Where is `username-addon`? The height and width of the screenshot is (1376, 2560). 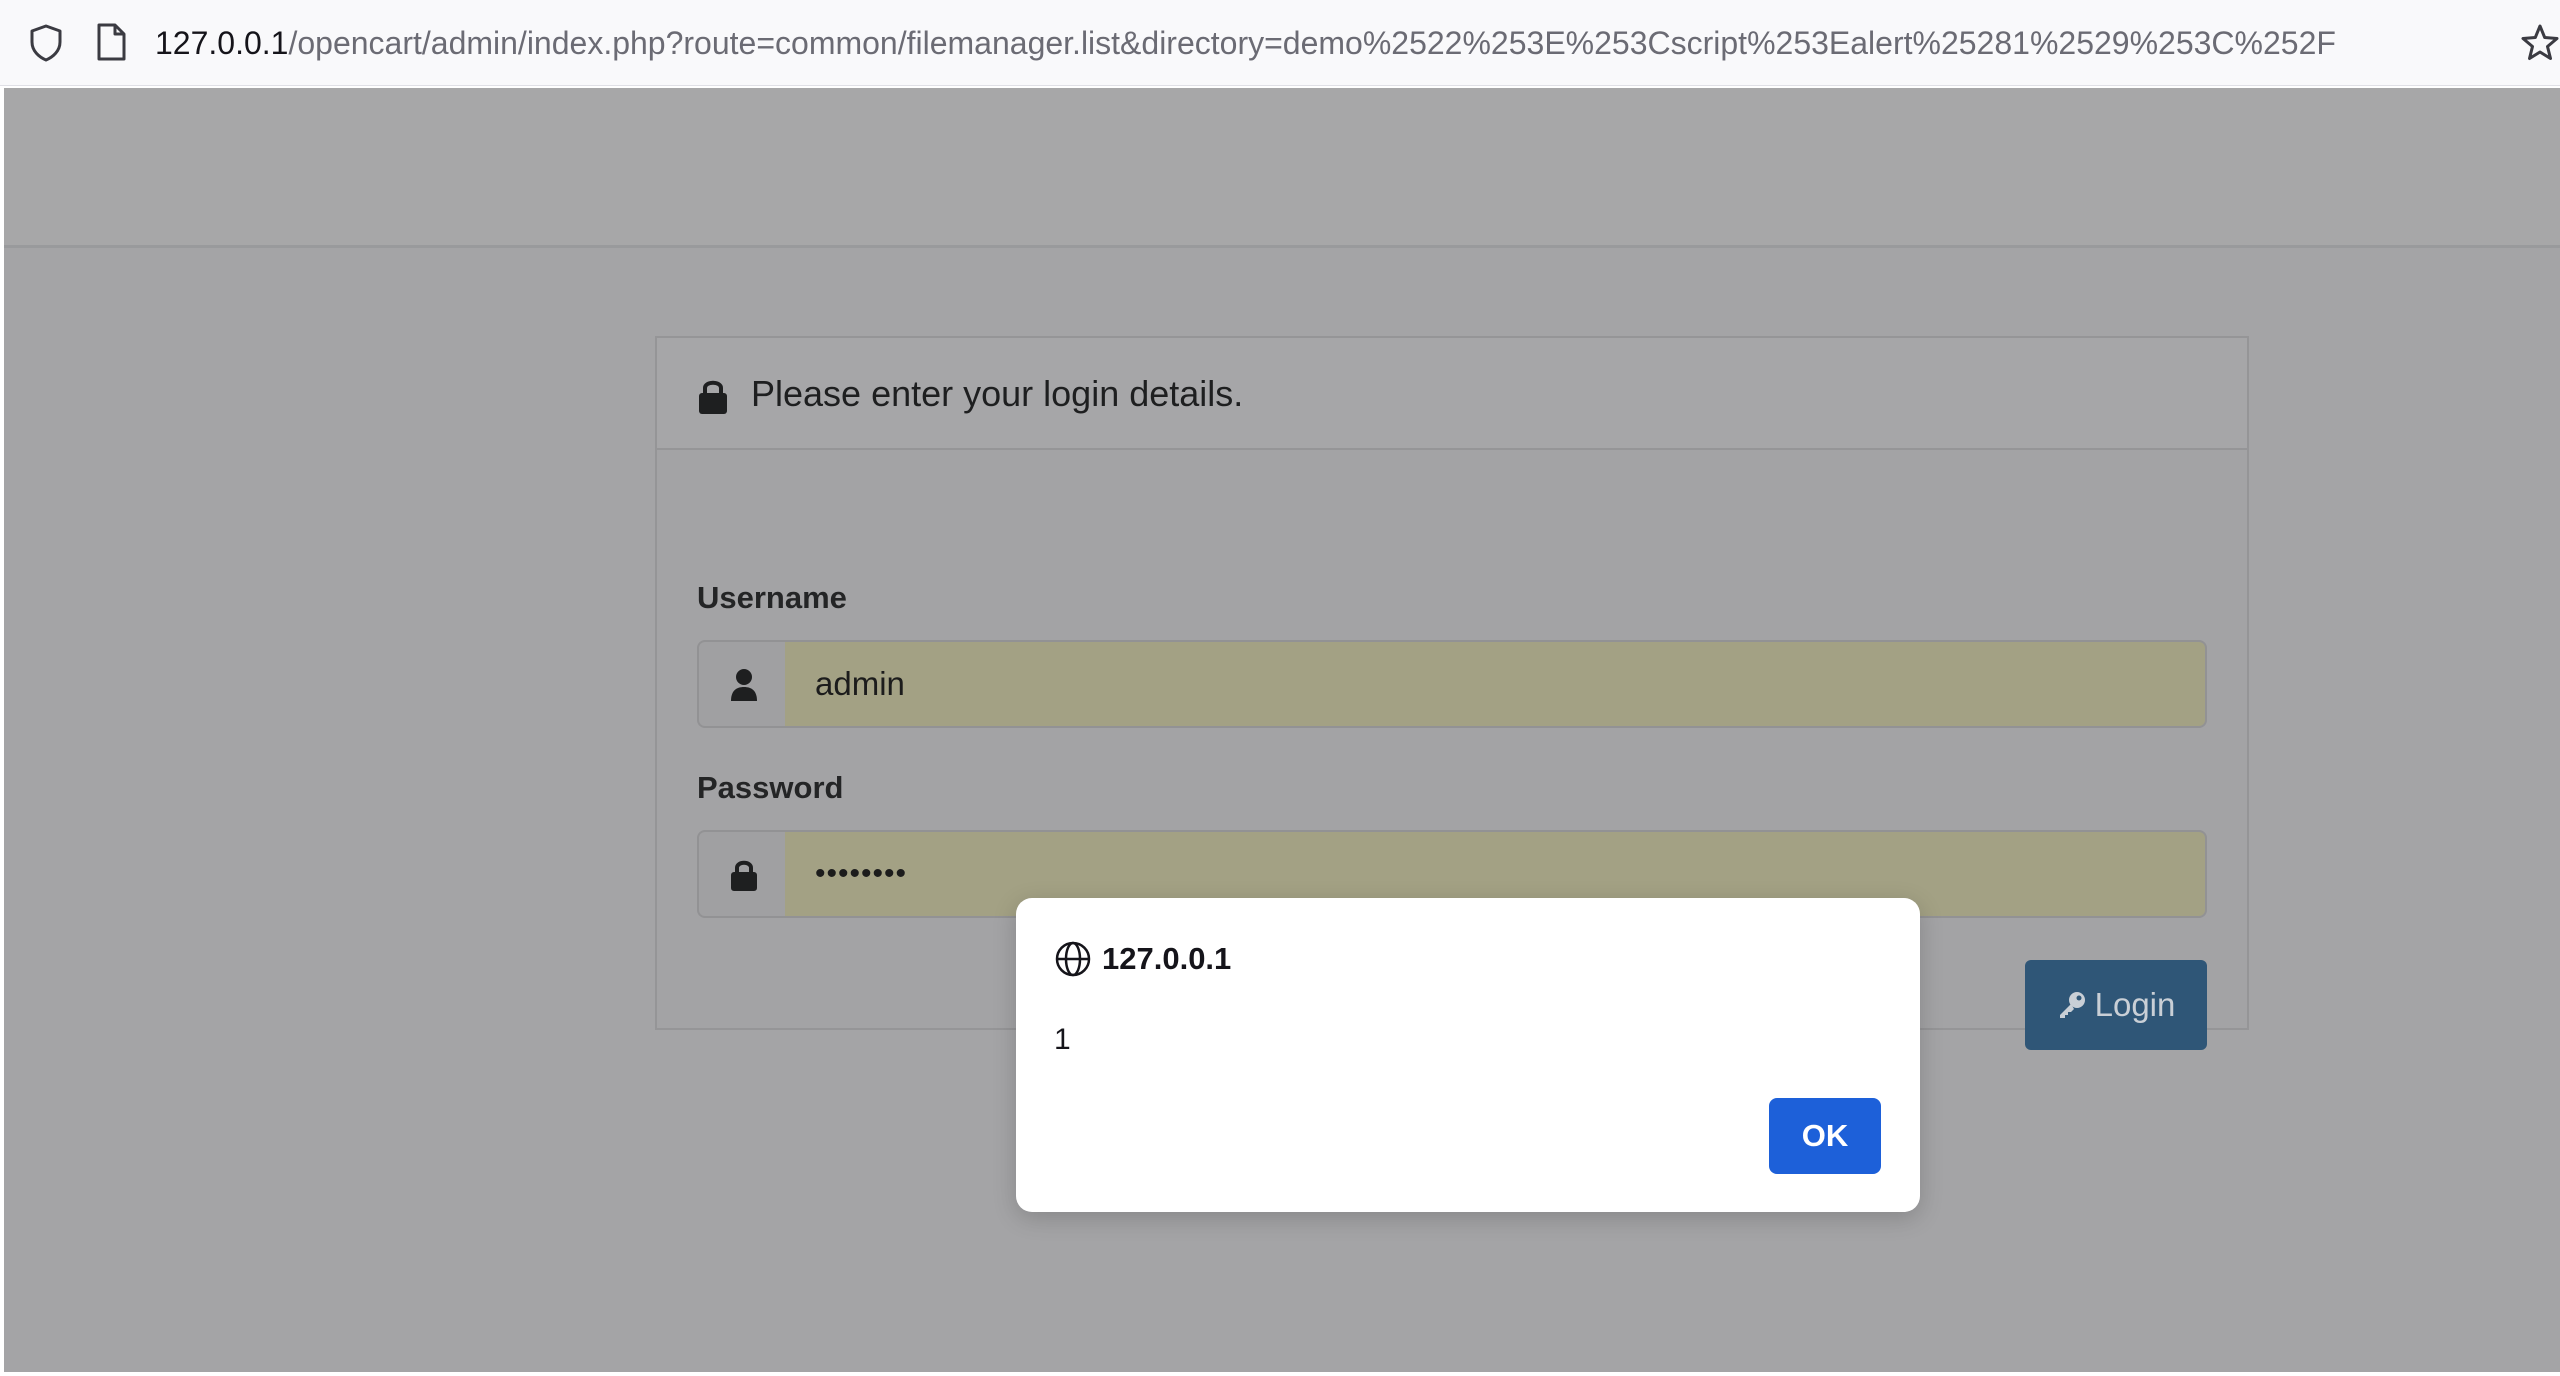
username-addon is located at coordinates (742, 684).